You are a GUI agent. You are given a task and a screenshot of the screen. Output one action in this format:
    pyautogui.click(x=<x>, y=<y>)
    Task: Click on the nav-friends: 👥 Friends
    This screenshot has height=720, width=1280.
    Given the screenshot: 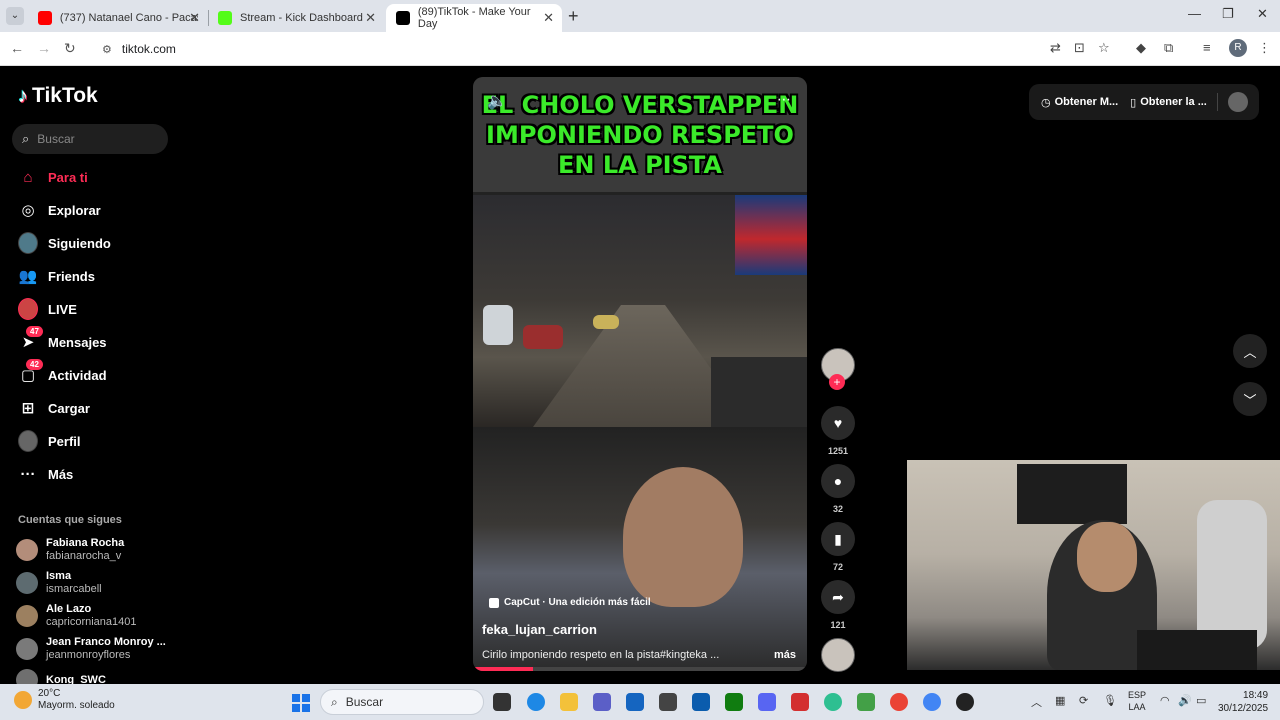 What is the action you would take?
    pyautogui.click(x=56, y=276)
    